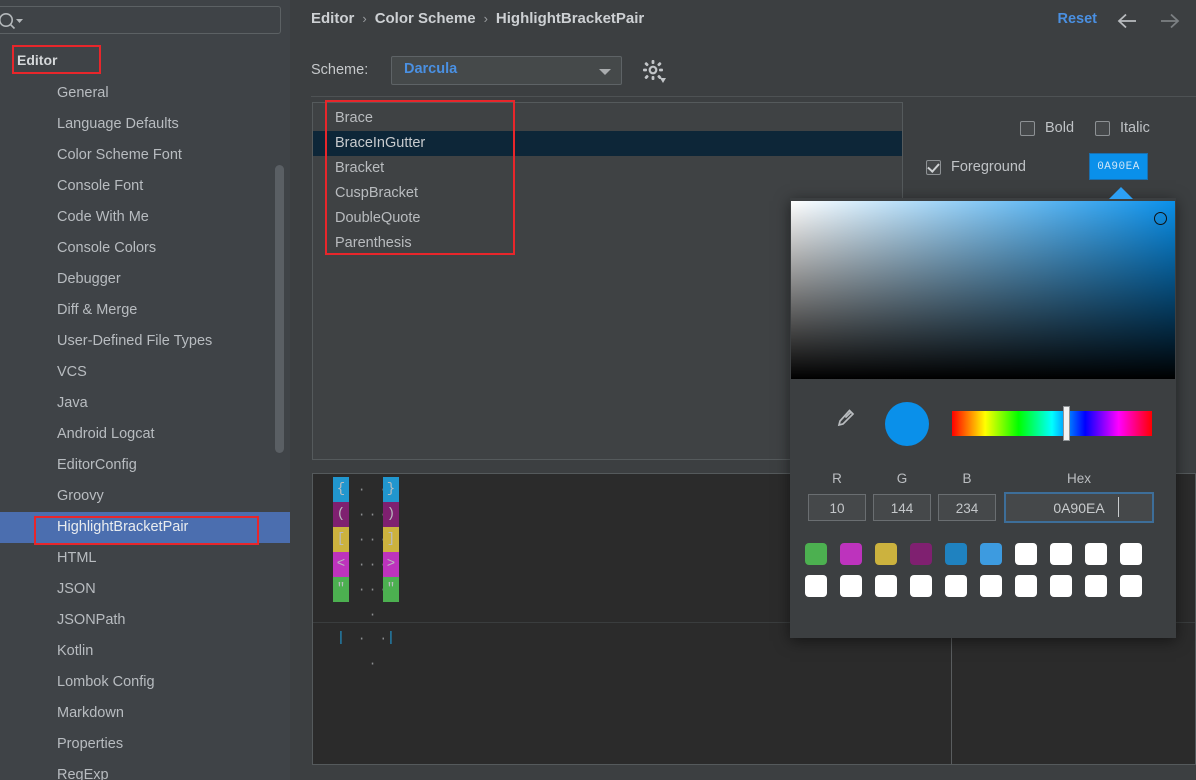 The width and height of the screenshot is (1196, 780). What do you see at coordinates (837, 478) in the screenshot?
I see `channel-label-r: R` at bounding box center [837, 478].